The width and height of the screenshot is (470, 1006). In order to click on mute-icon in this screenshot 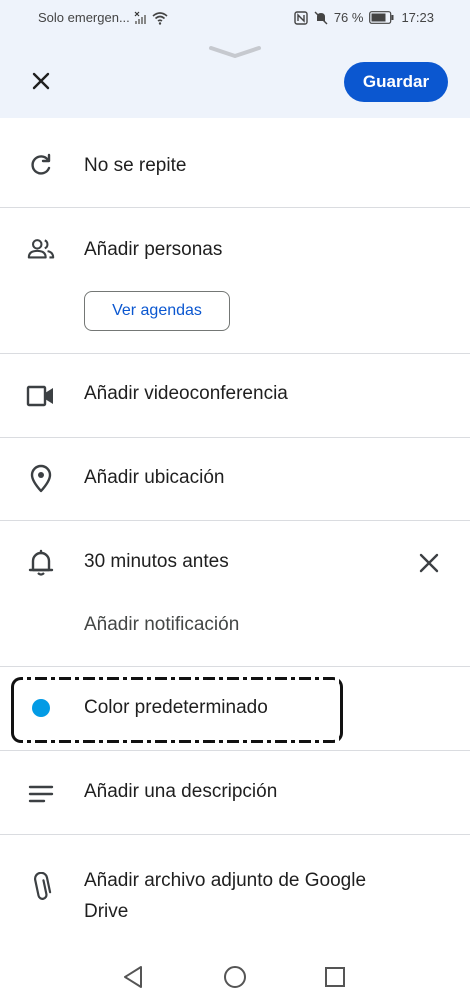, I will do `click(321, 17)`.